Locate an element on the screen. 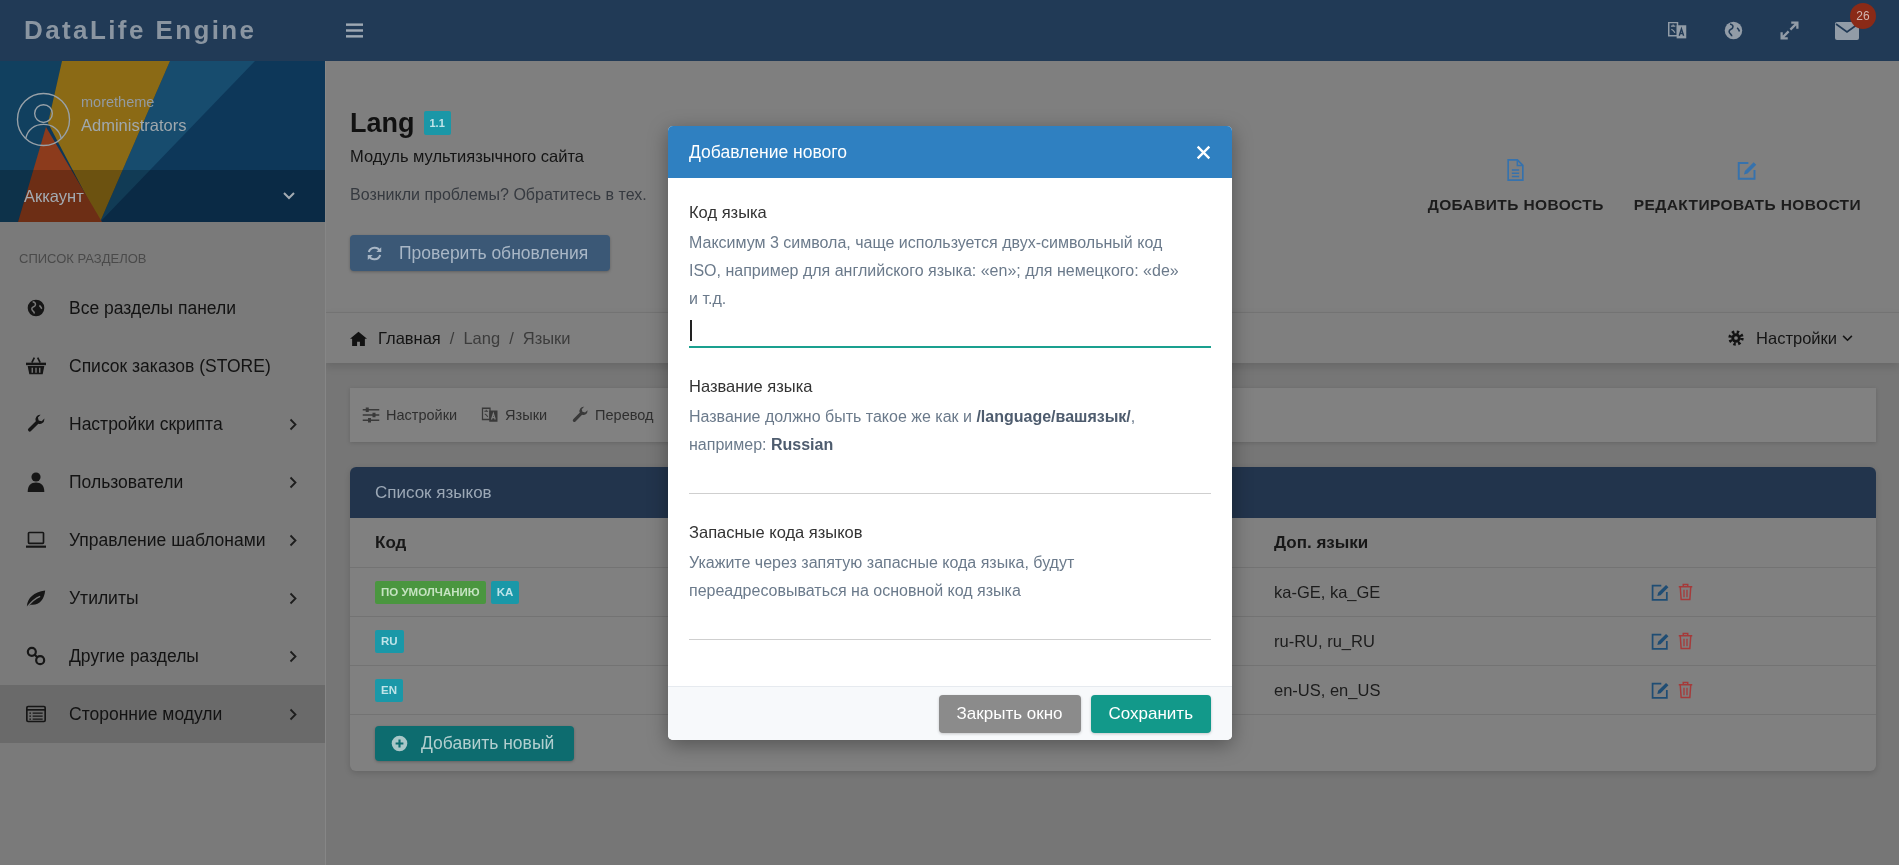  toolbar-link: Настройки is located at coordinates (410, 415).